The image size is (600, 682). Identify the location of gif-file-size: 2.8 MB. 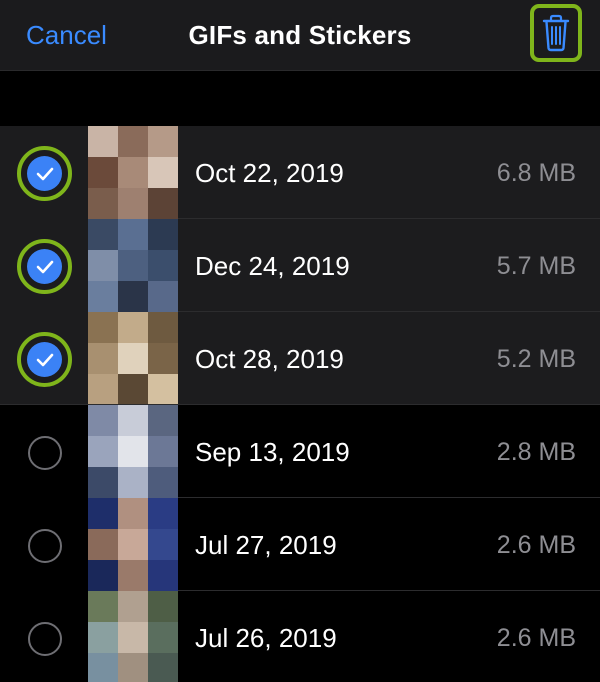
(536, 452).